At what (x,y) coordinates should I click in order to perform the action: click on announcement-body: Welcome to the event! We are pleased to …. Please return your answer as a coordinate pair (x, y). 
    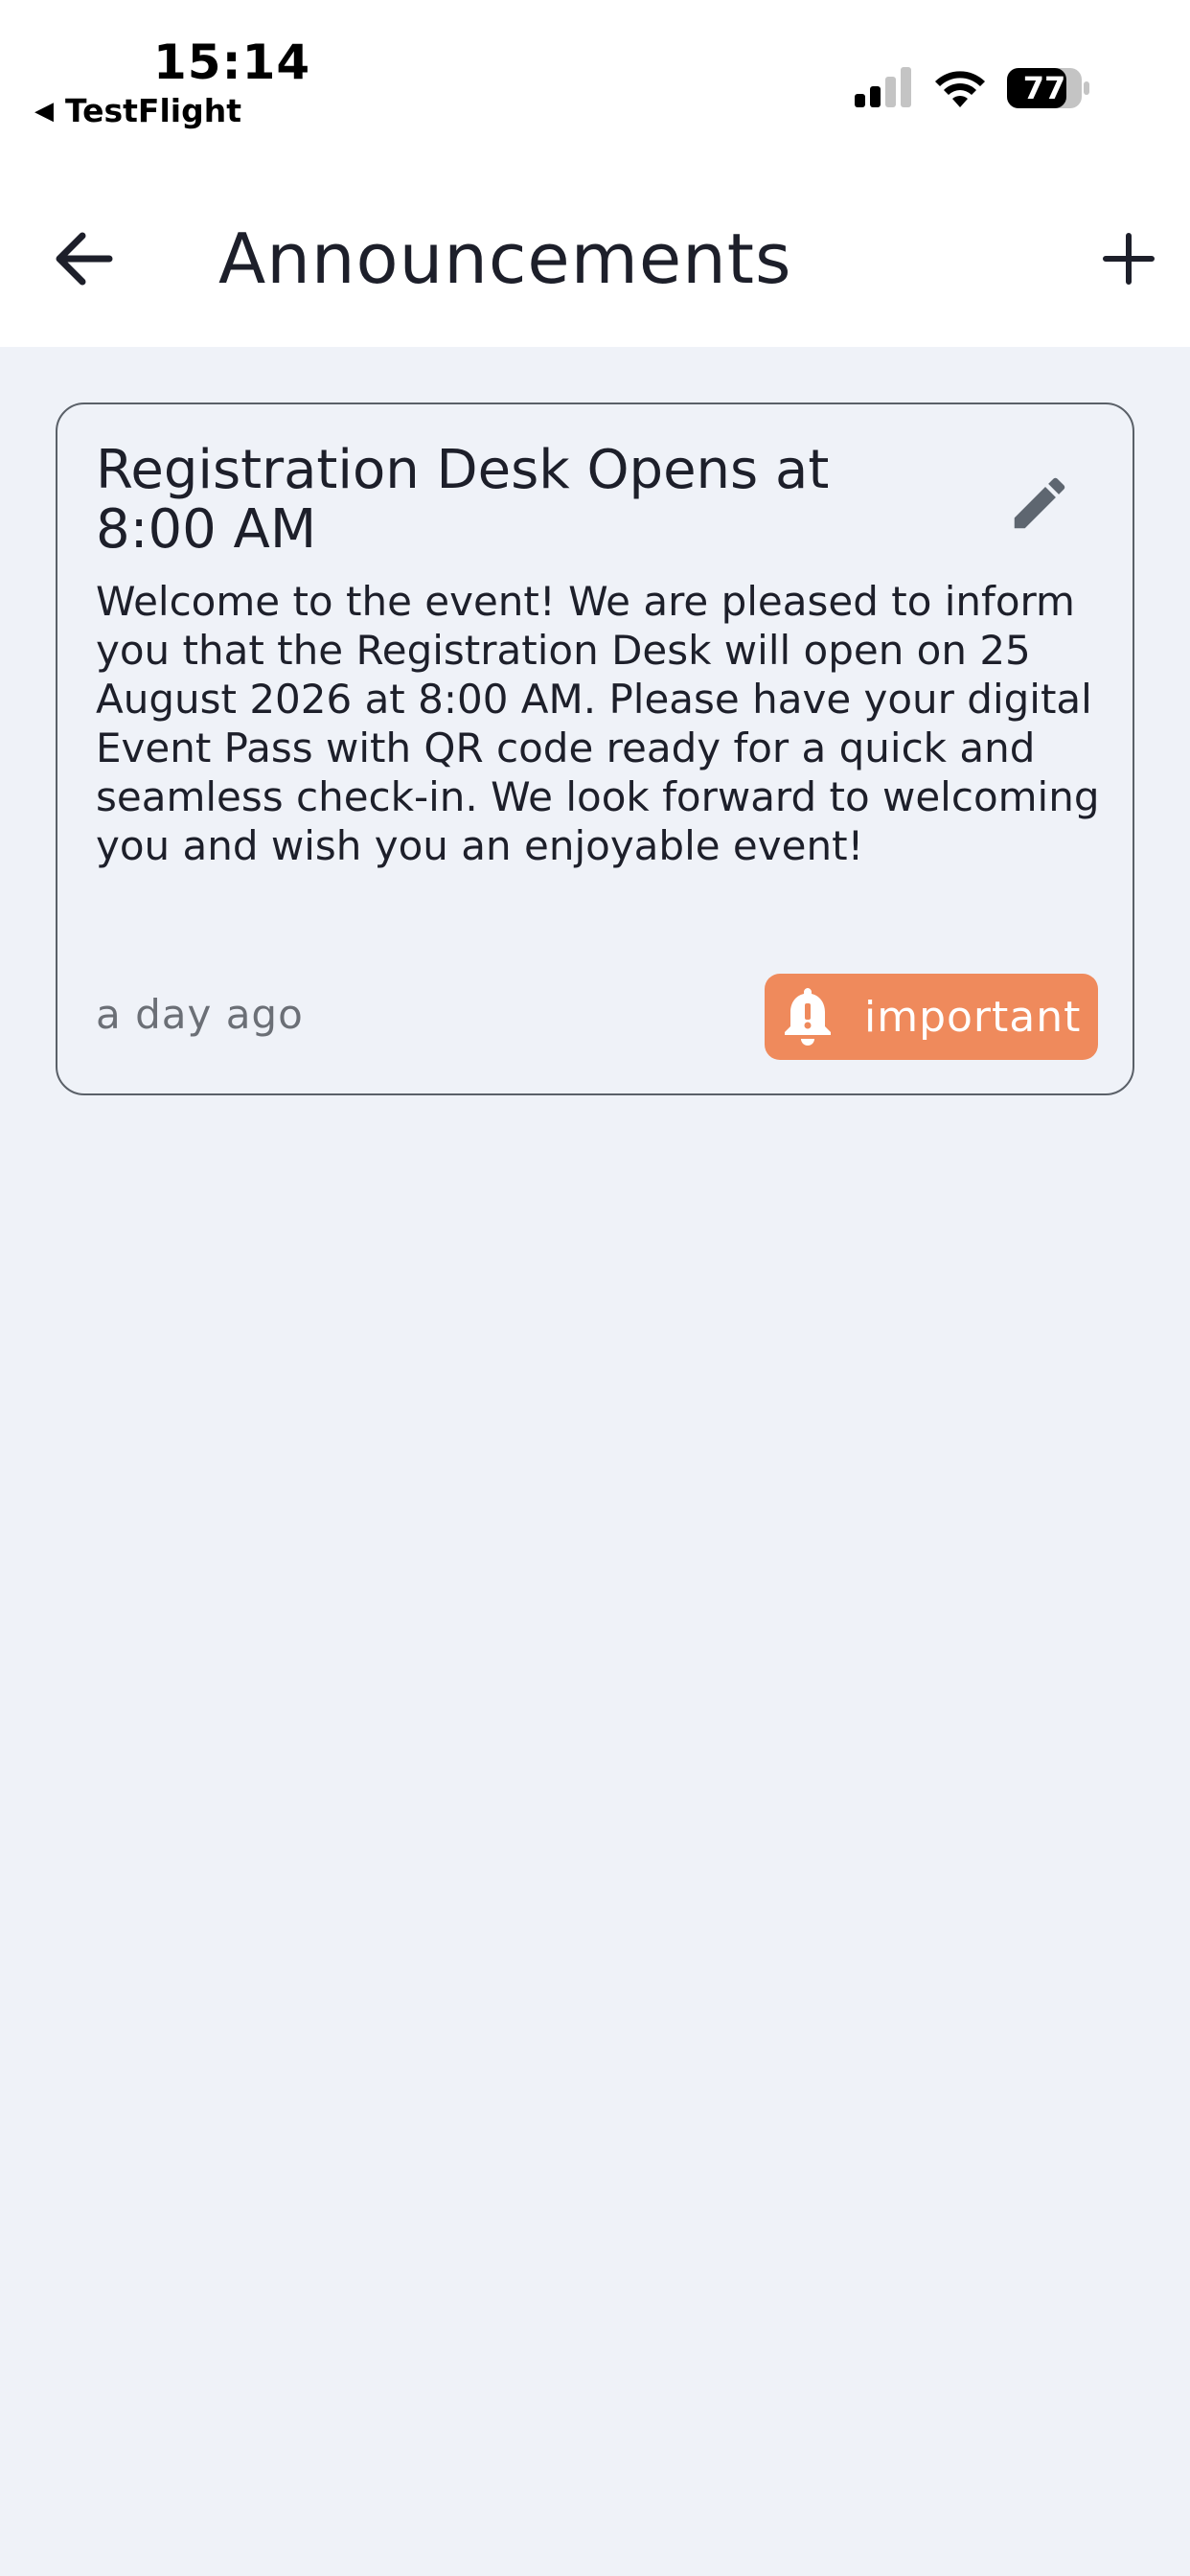
    Looking at the image, I should click on (598, 723).